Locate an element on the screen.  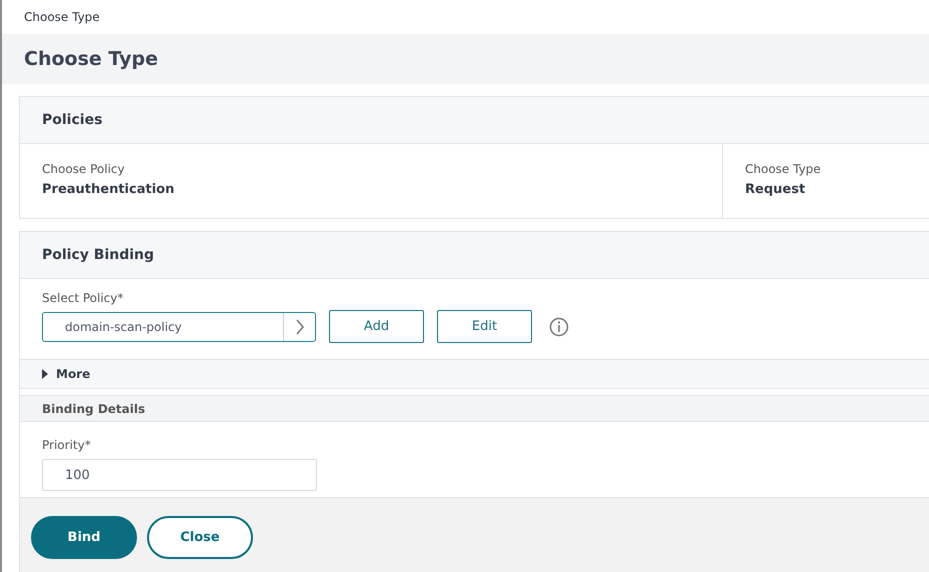
bind-button: Bind is located at coordinates (84, 537).